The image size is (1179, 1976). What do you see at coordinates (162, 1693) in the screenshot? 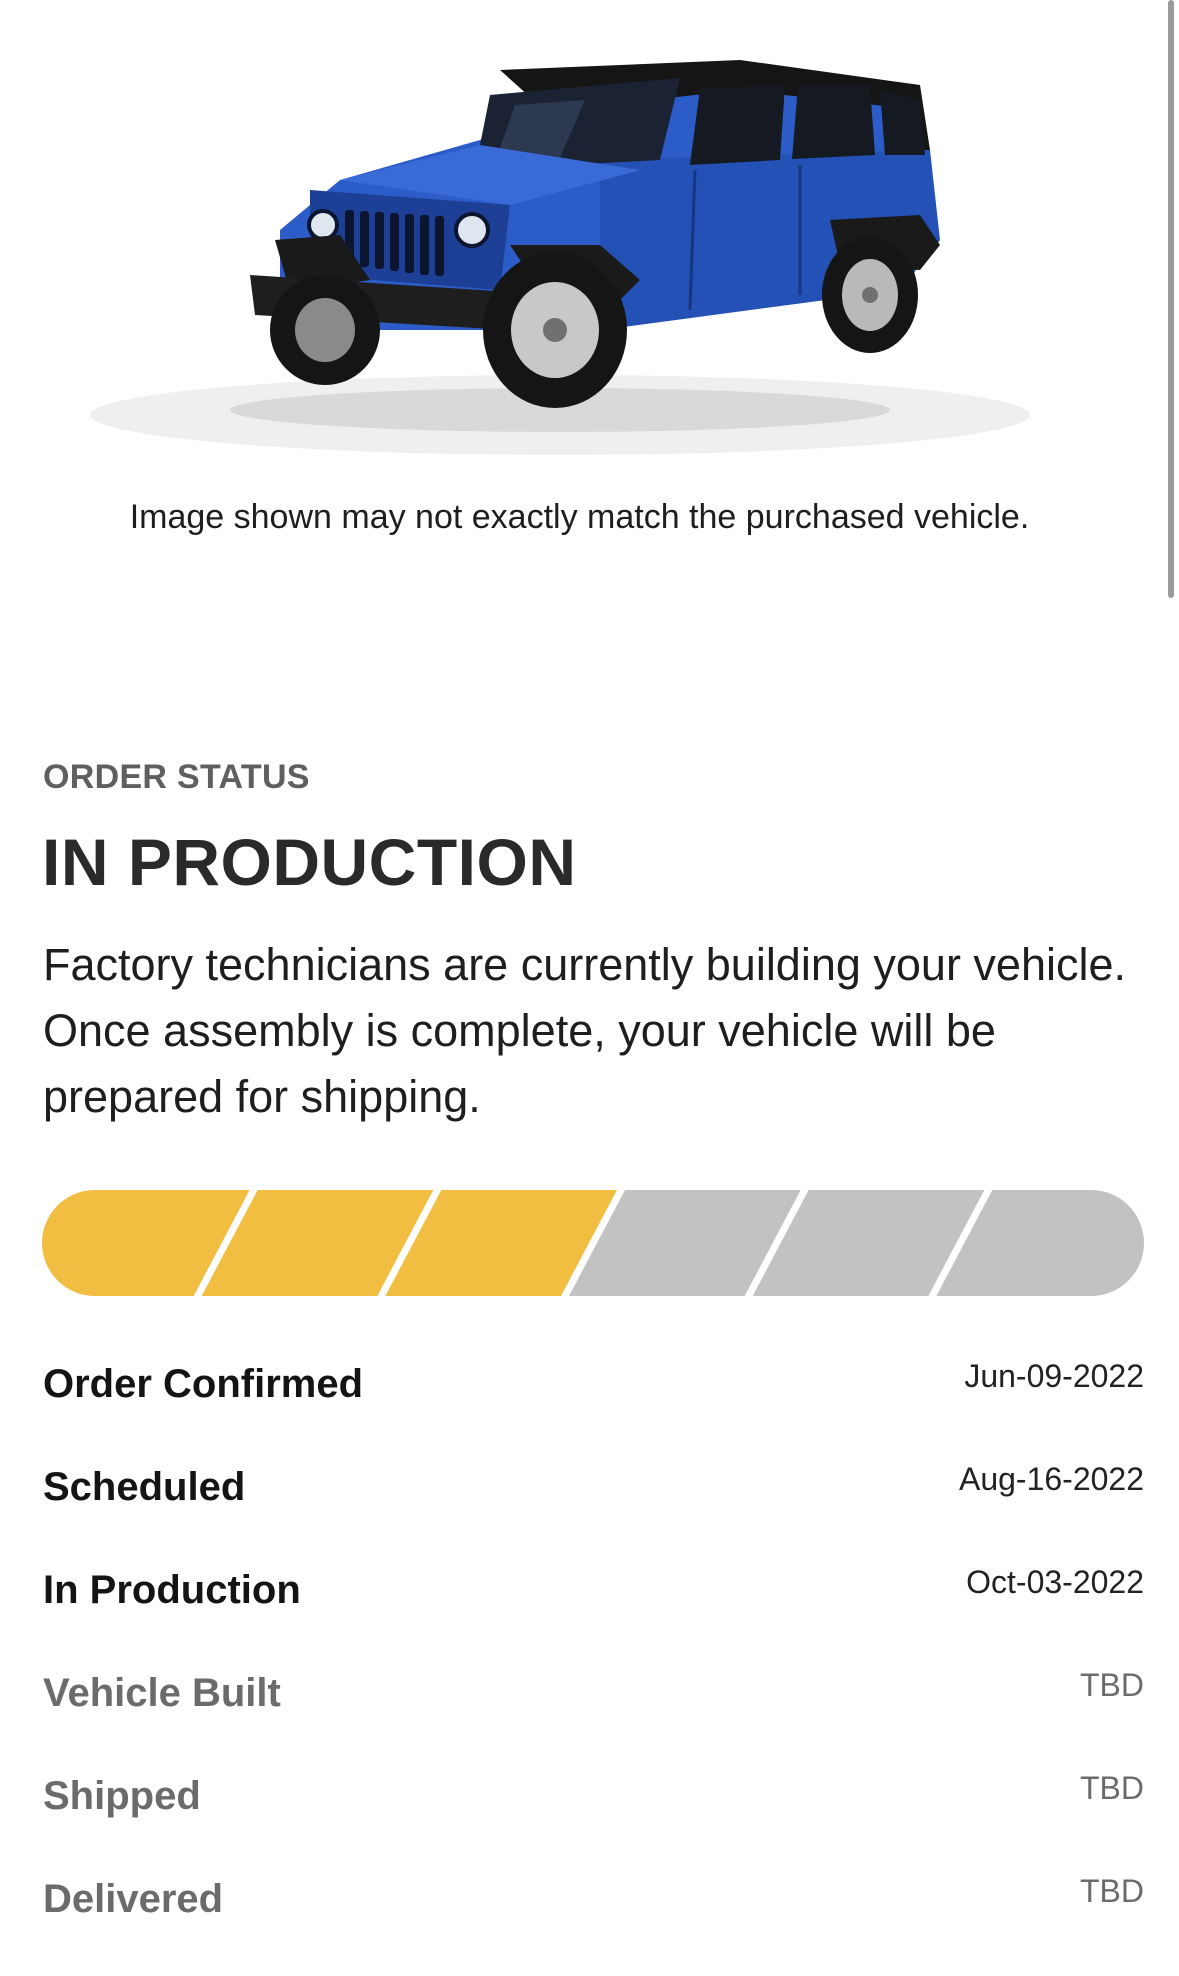
I see `milestone-label: Vehicle Built` at bounding box center [162, 1693].